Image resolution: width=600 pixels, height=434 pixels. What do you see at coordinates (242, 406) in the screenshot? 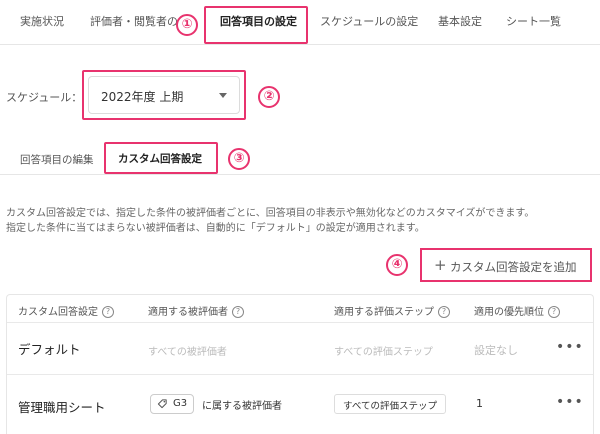
I see `row-manager-evaluatee: に属する被評価者` at bounding box center [242, 406].